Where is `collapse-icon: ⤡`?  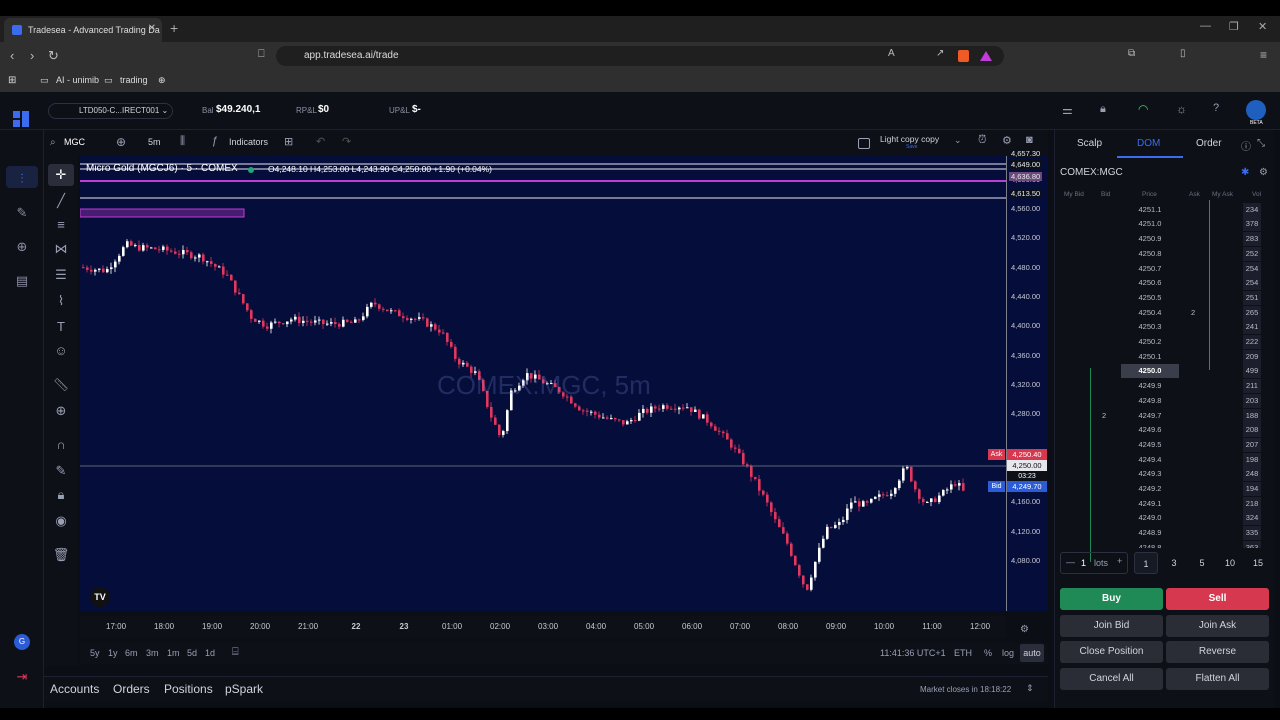 collapse-icon: ⤡ is located at coordinates (1261, 143).